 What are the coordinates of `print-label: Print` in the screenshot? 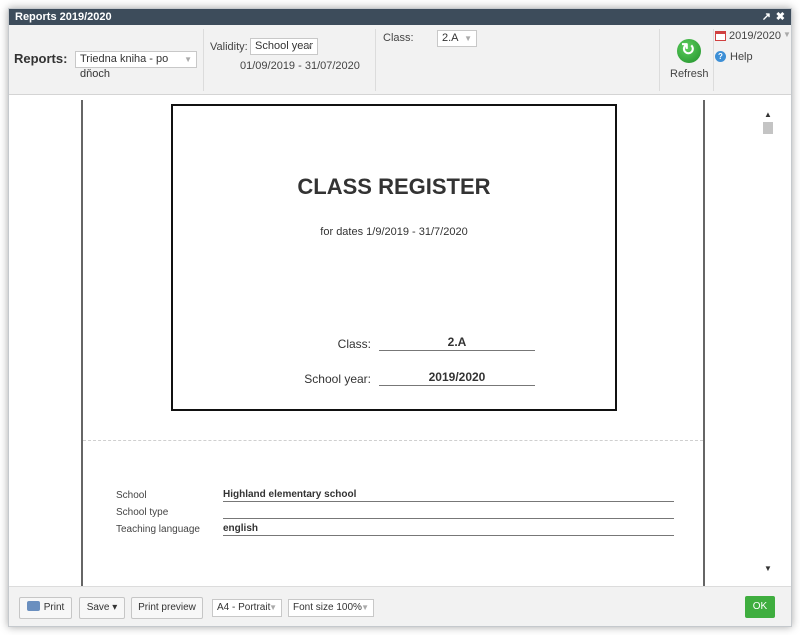 It's located at (54, 607).